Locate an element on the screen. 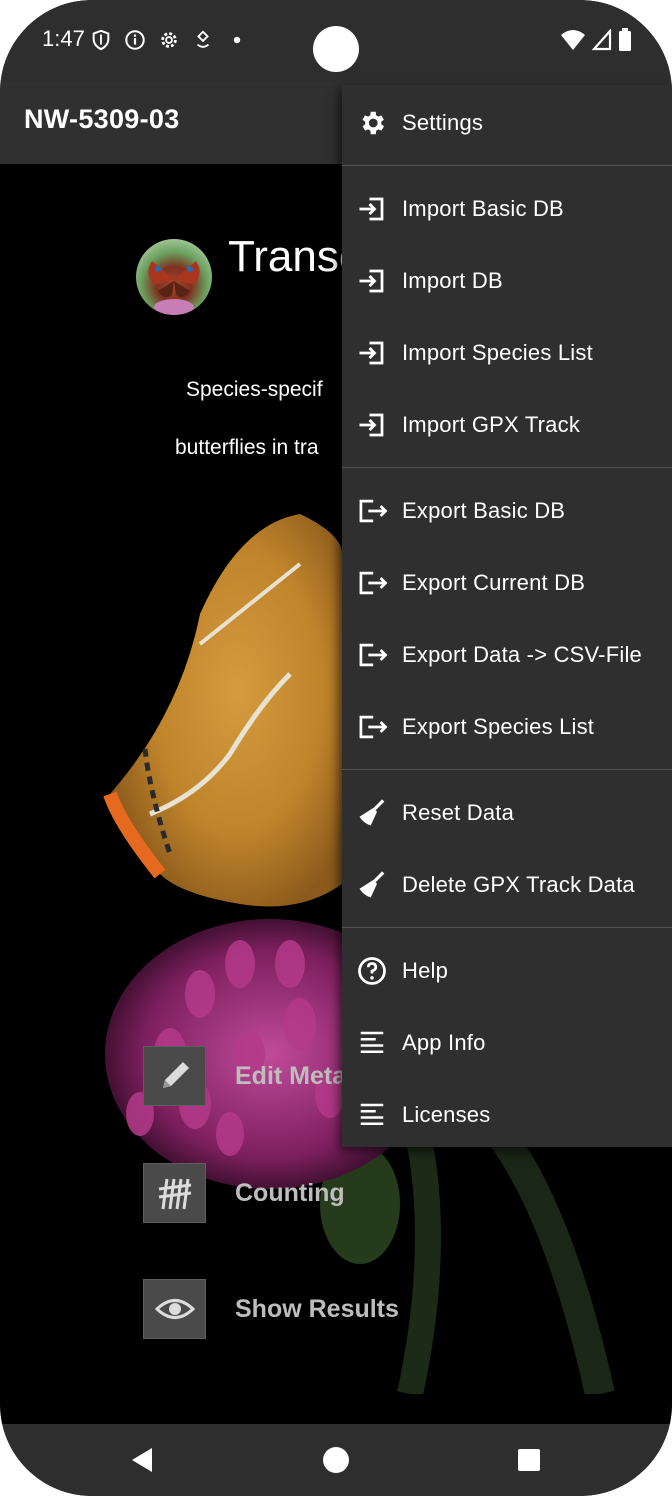 The height and width of the screenshot is (1496, 672). menu-item-licenses: Licenses is located at coordinates (507, 1115).